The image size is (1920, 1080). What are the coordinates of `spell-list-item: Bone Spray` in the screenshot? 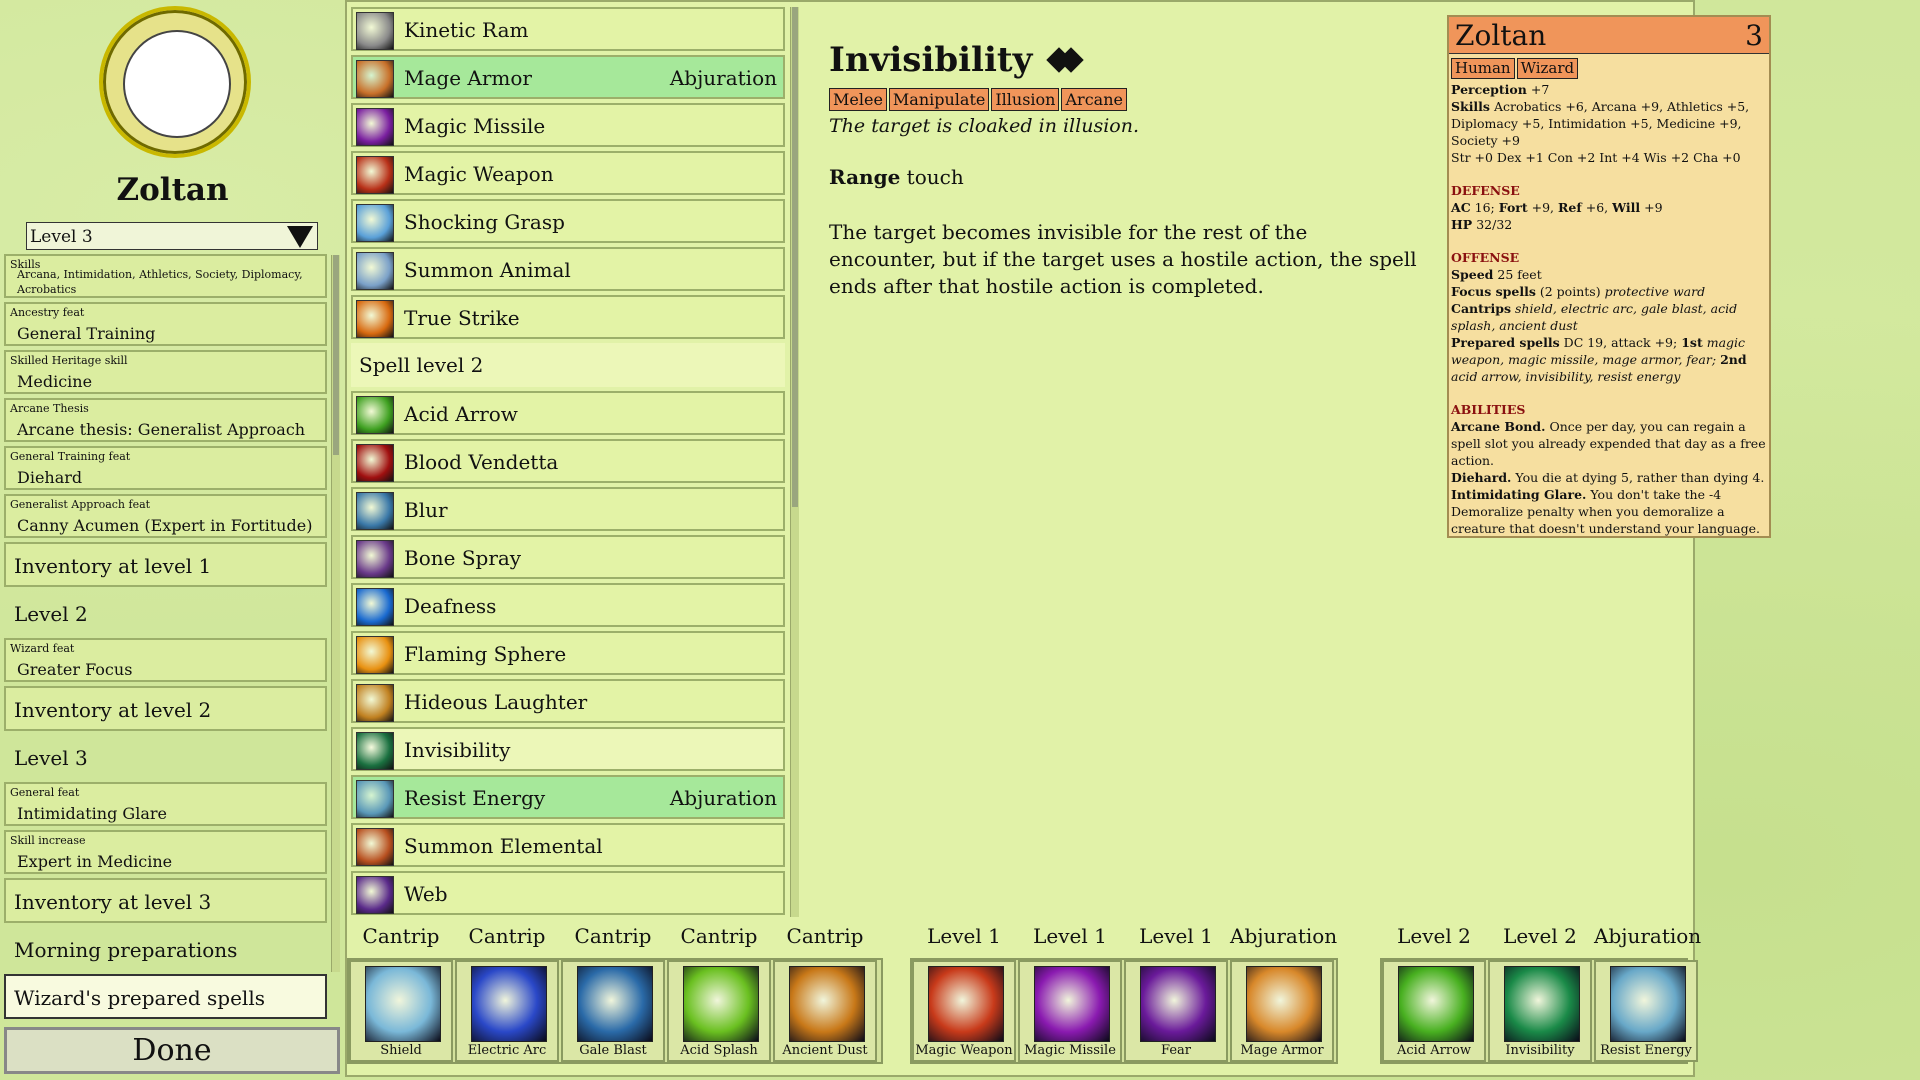 It's located at (568, 557).